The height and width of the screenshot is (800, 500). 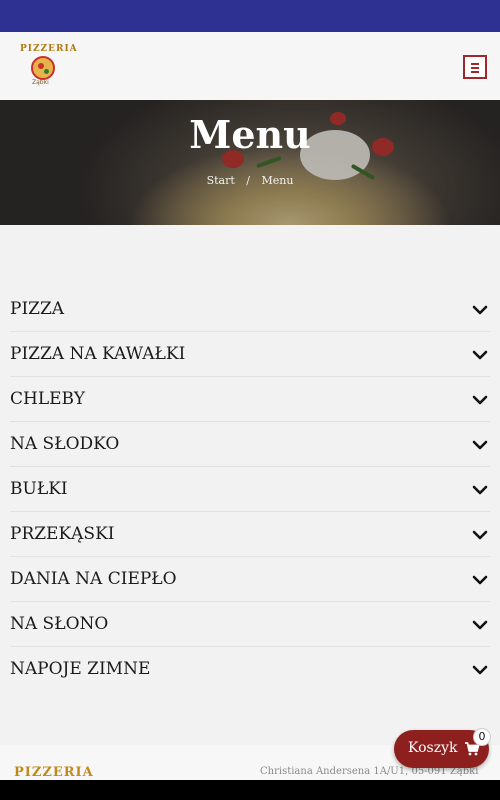 What do you see at coordinates (37, 309) in the screenshot?
I see `menu-category-label: PIZZA` at bounding box center [37, 309].